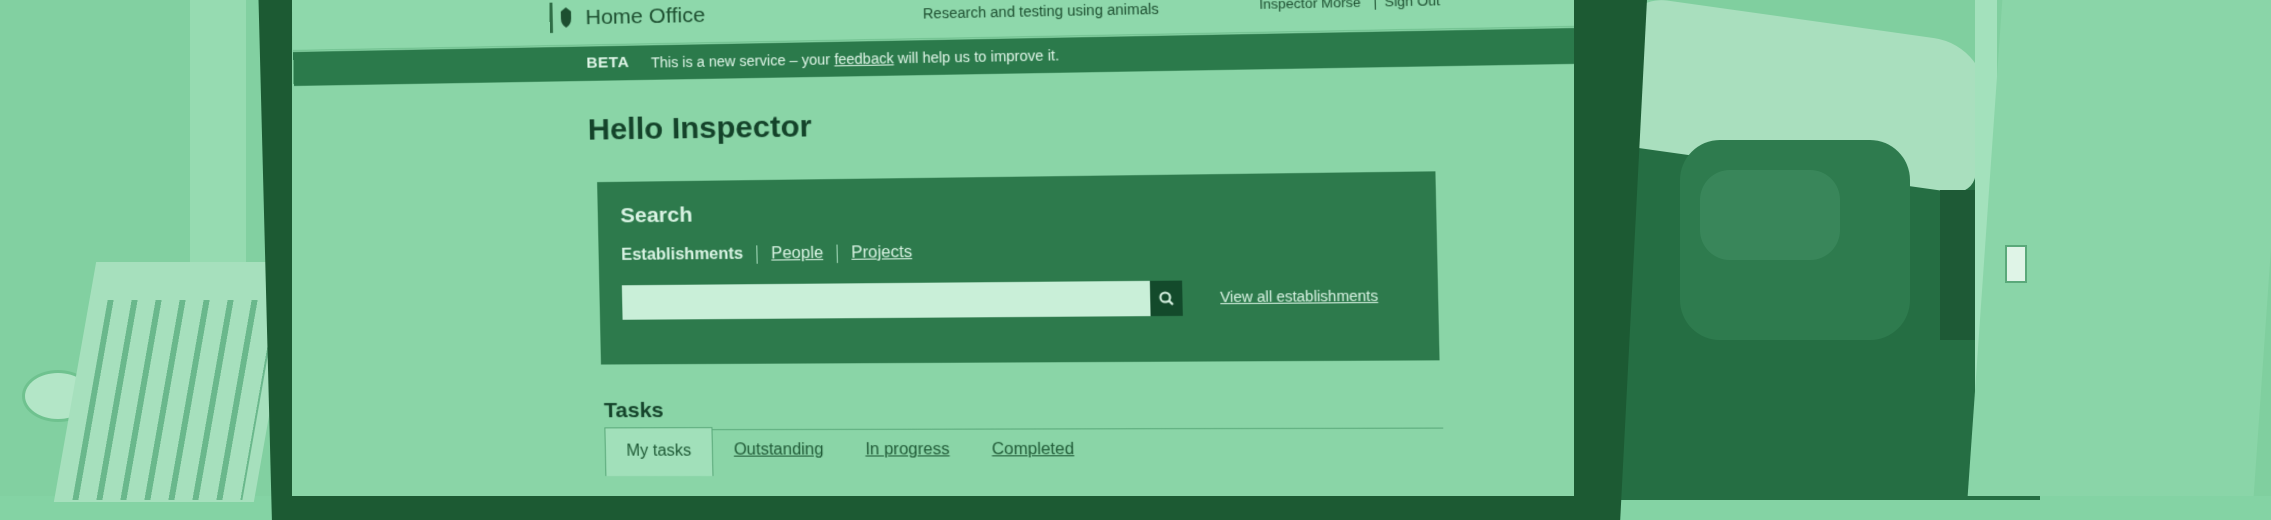 The image size is (2271, 520). Describe the element at coordinates (796, 254) in the screenshot. I see `search-tab-people: People` at that location.